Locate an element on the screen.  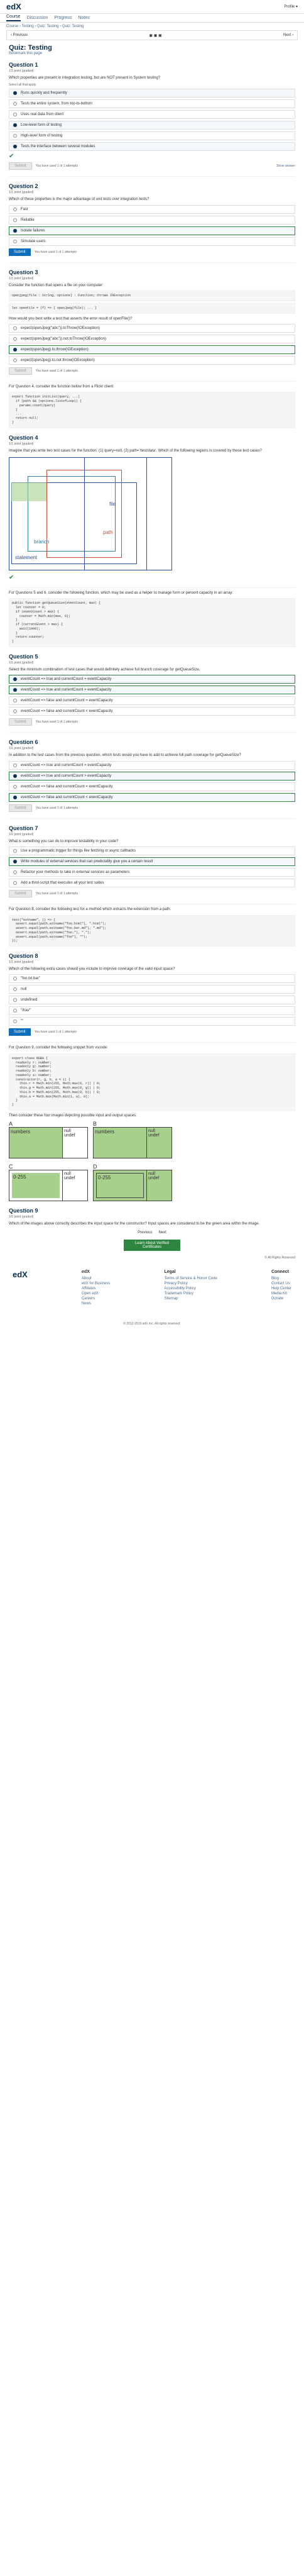
q3-option-3: expect(openJpeg).to.throw(IOException) is located at coordinates (152, 350).